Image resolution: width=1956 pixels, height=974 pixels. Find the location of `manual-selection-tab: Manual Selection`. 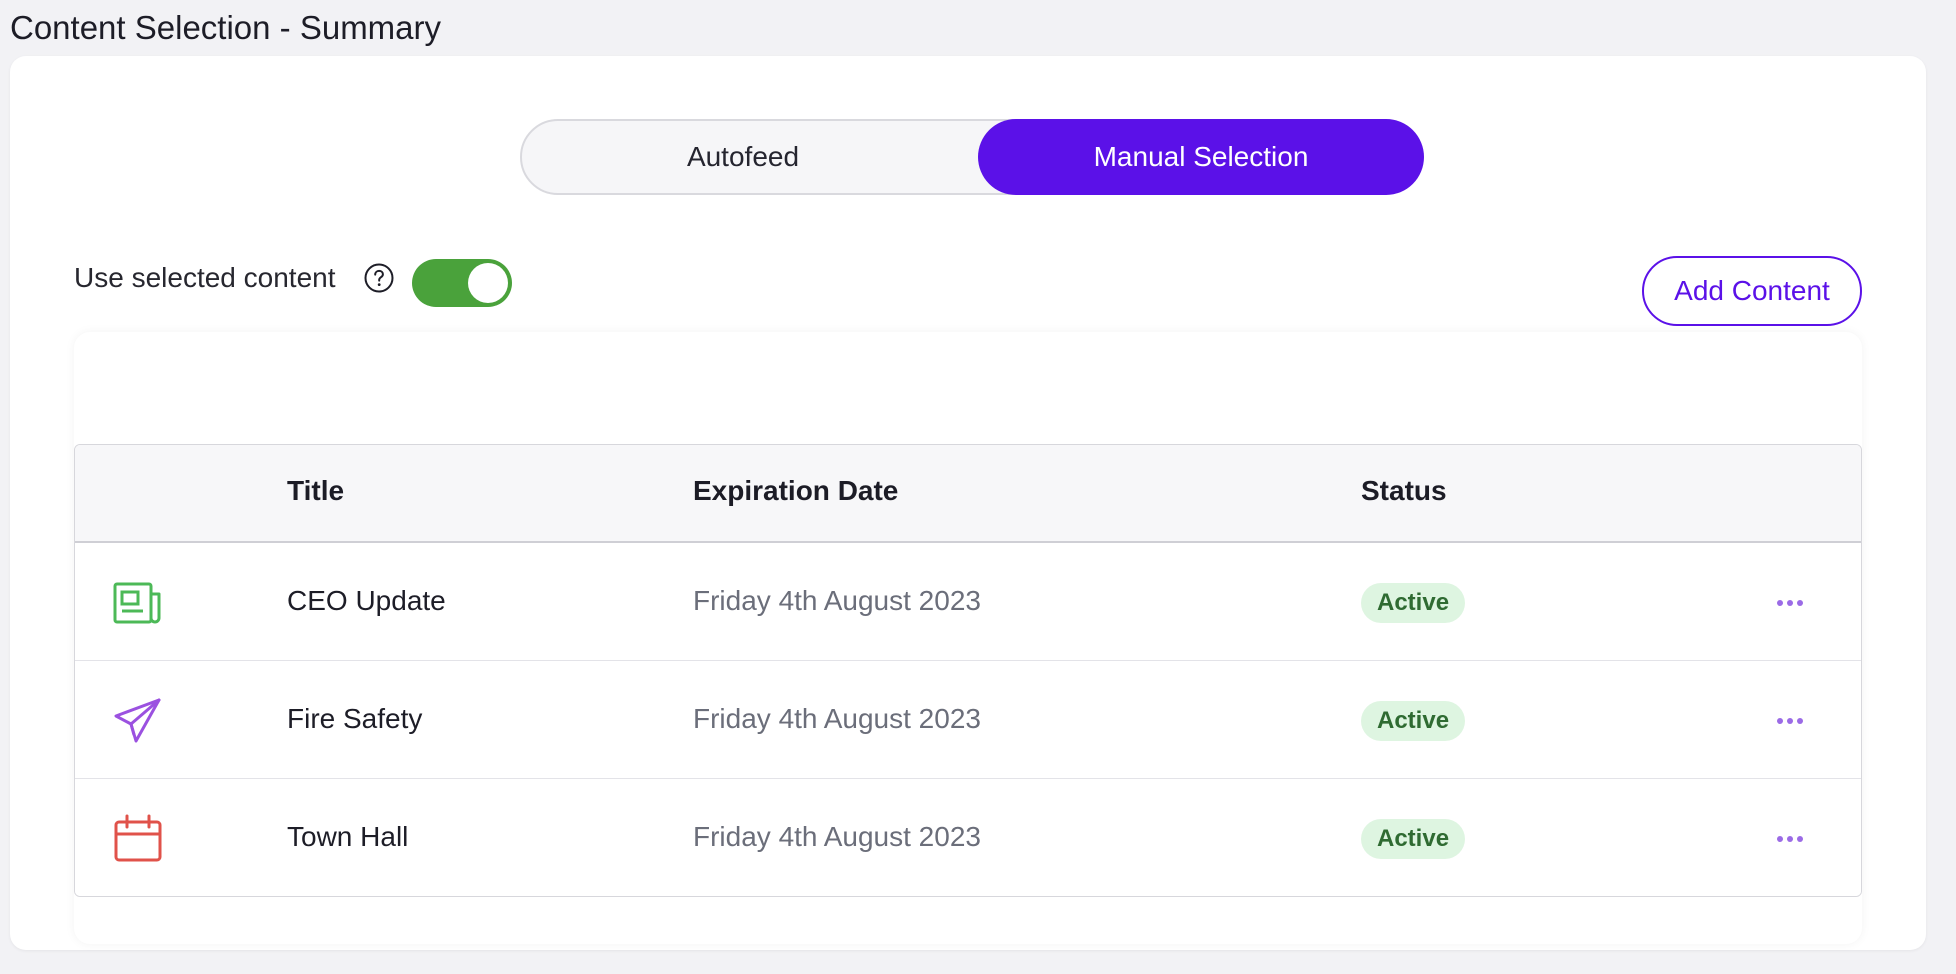

manual-selection-tab: Manual Selection is located at coordinates (1201, 157).